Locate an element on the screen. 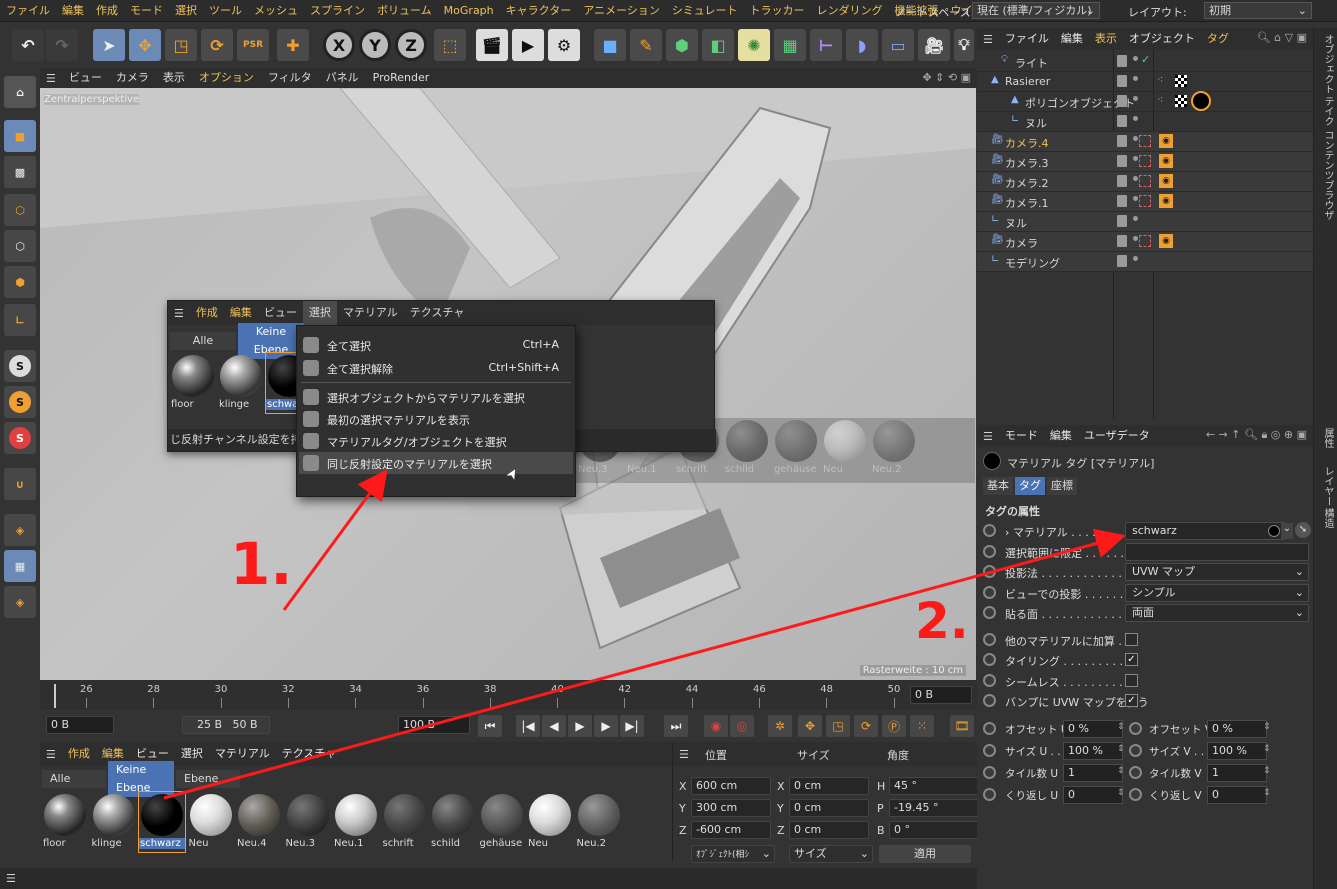 This screenshot has width=1337, height=889. camera-button: 🎥︎ is located at coordinates (934, 45).